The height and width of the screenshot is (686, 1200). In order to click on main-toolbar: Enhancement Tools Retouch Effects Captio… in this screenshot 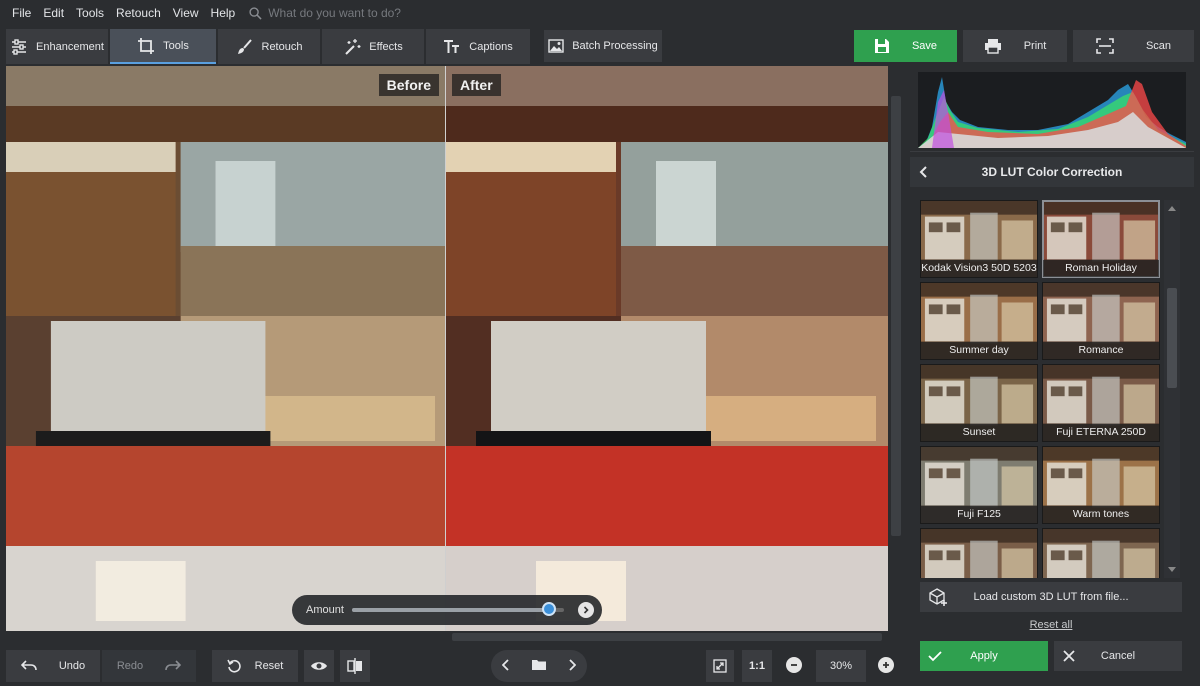, I will do `click(600, 46)`.